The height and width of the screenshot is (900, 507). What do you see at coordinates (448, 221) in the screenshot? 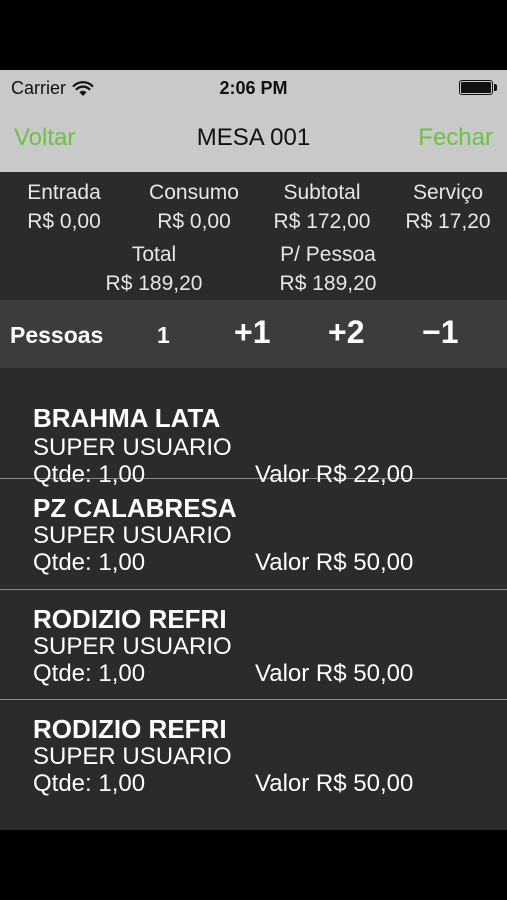
I see `servico-value: R$ 17,20` at bounding box center [448, 221].